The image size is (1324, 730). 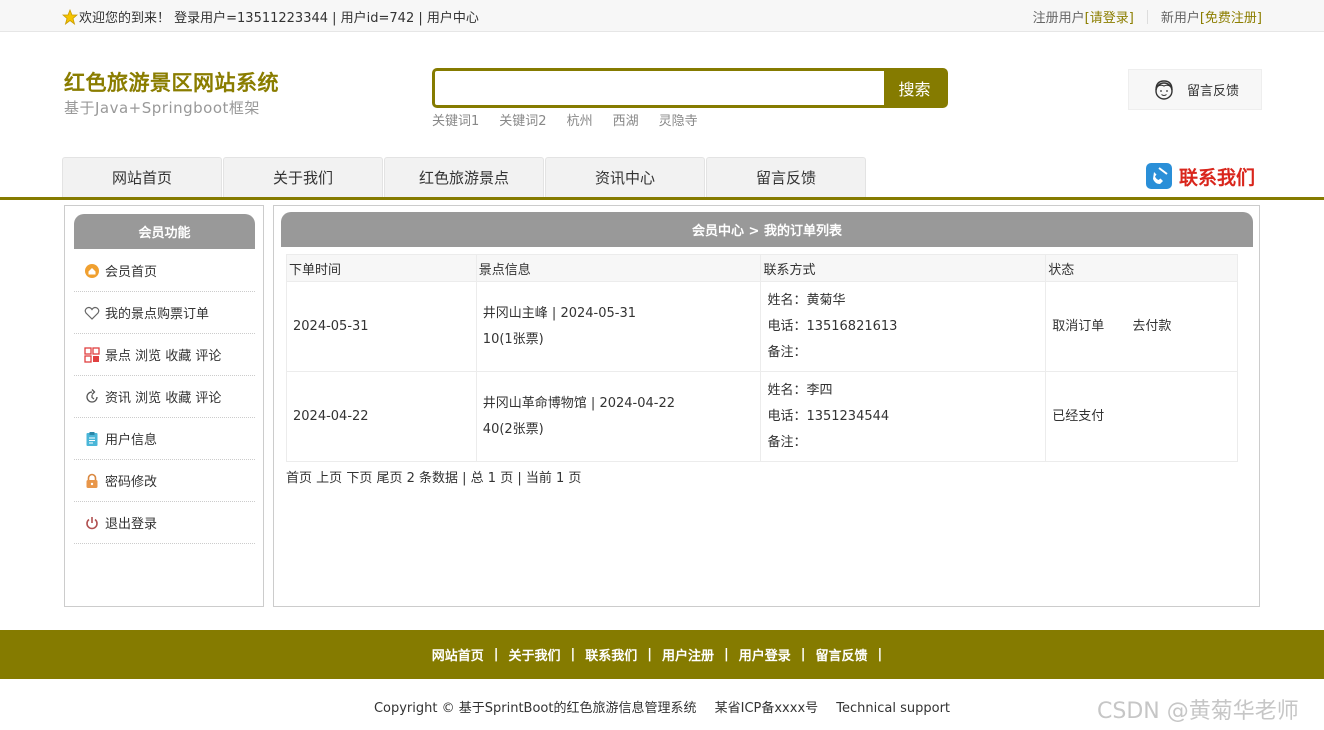 I want to click on sidebar-item-change-password: 密码修改, so click(x=164, y=481).